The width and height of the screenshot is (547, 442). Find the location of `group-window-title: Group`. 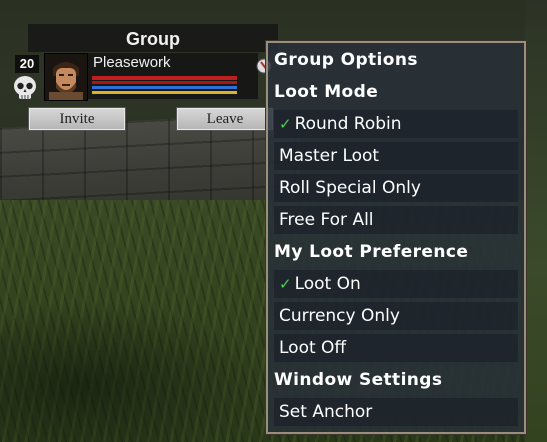

group-window-title: Group is located at coordinates (153, 38).